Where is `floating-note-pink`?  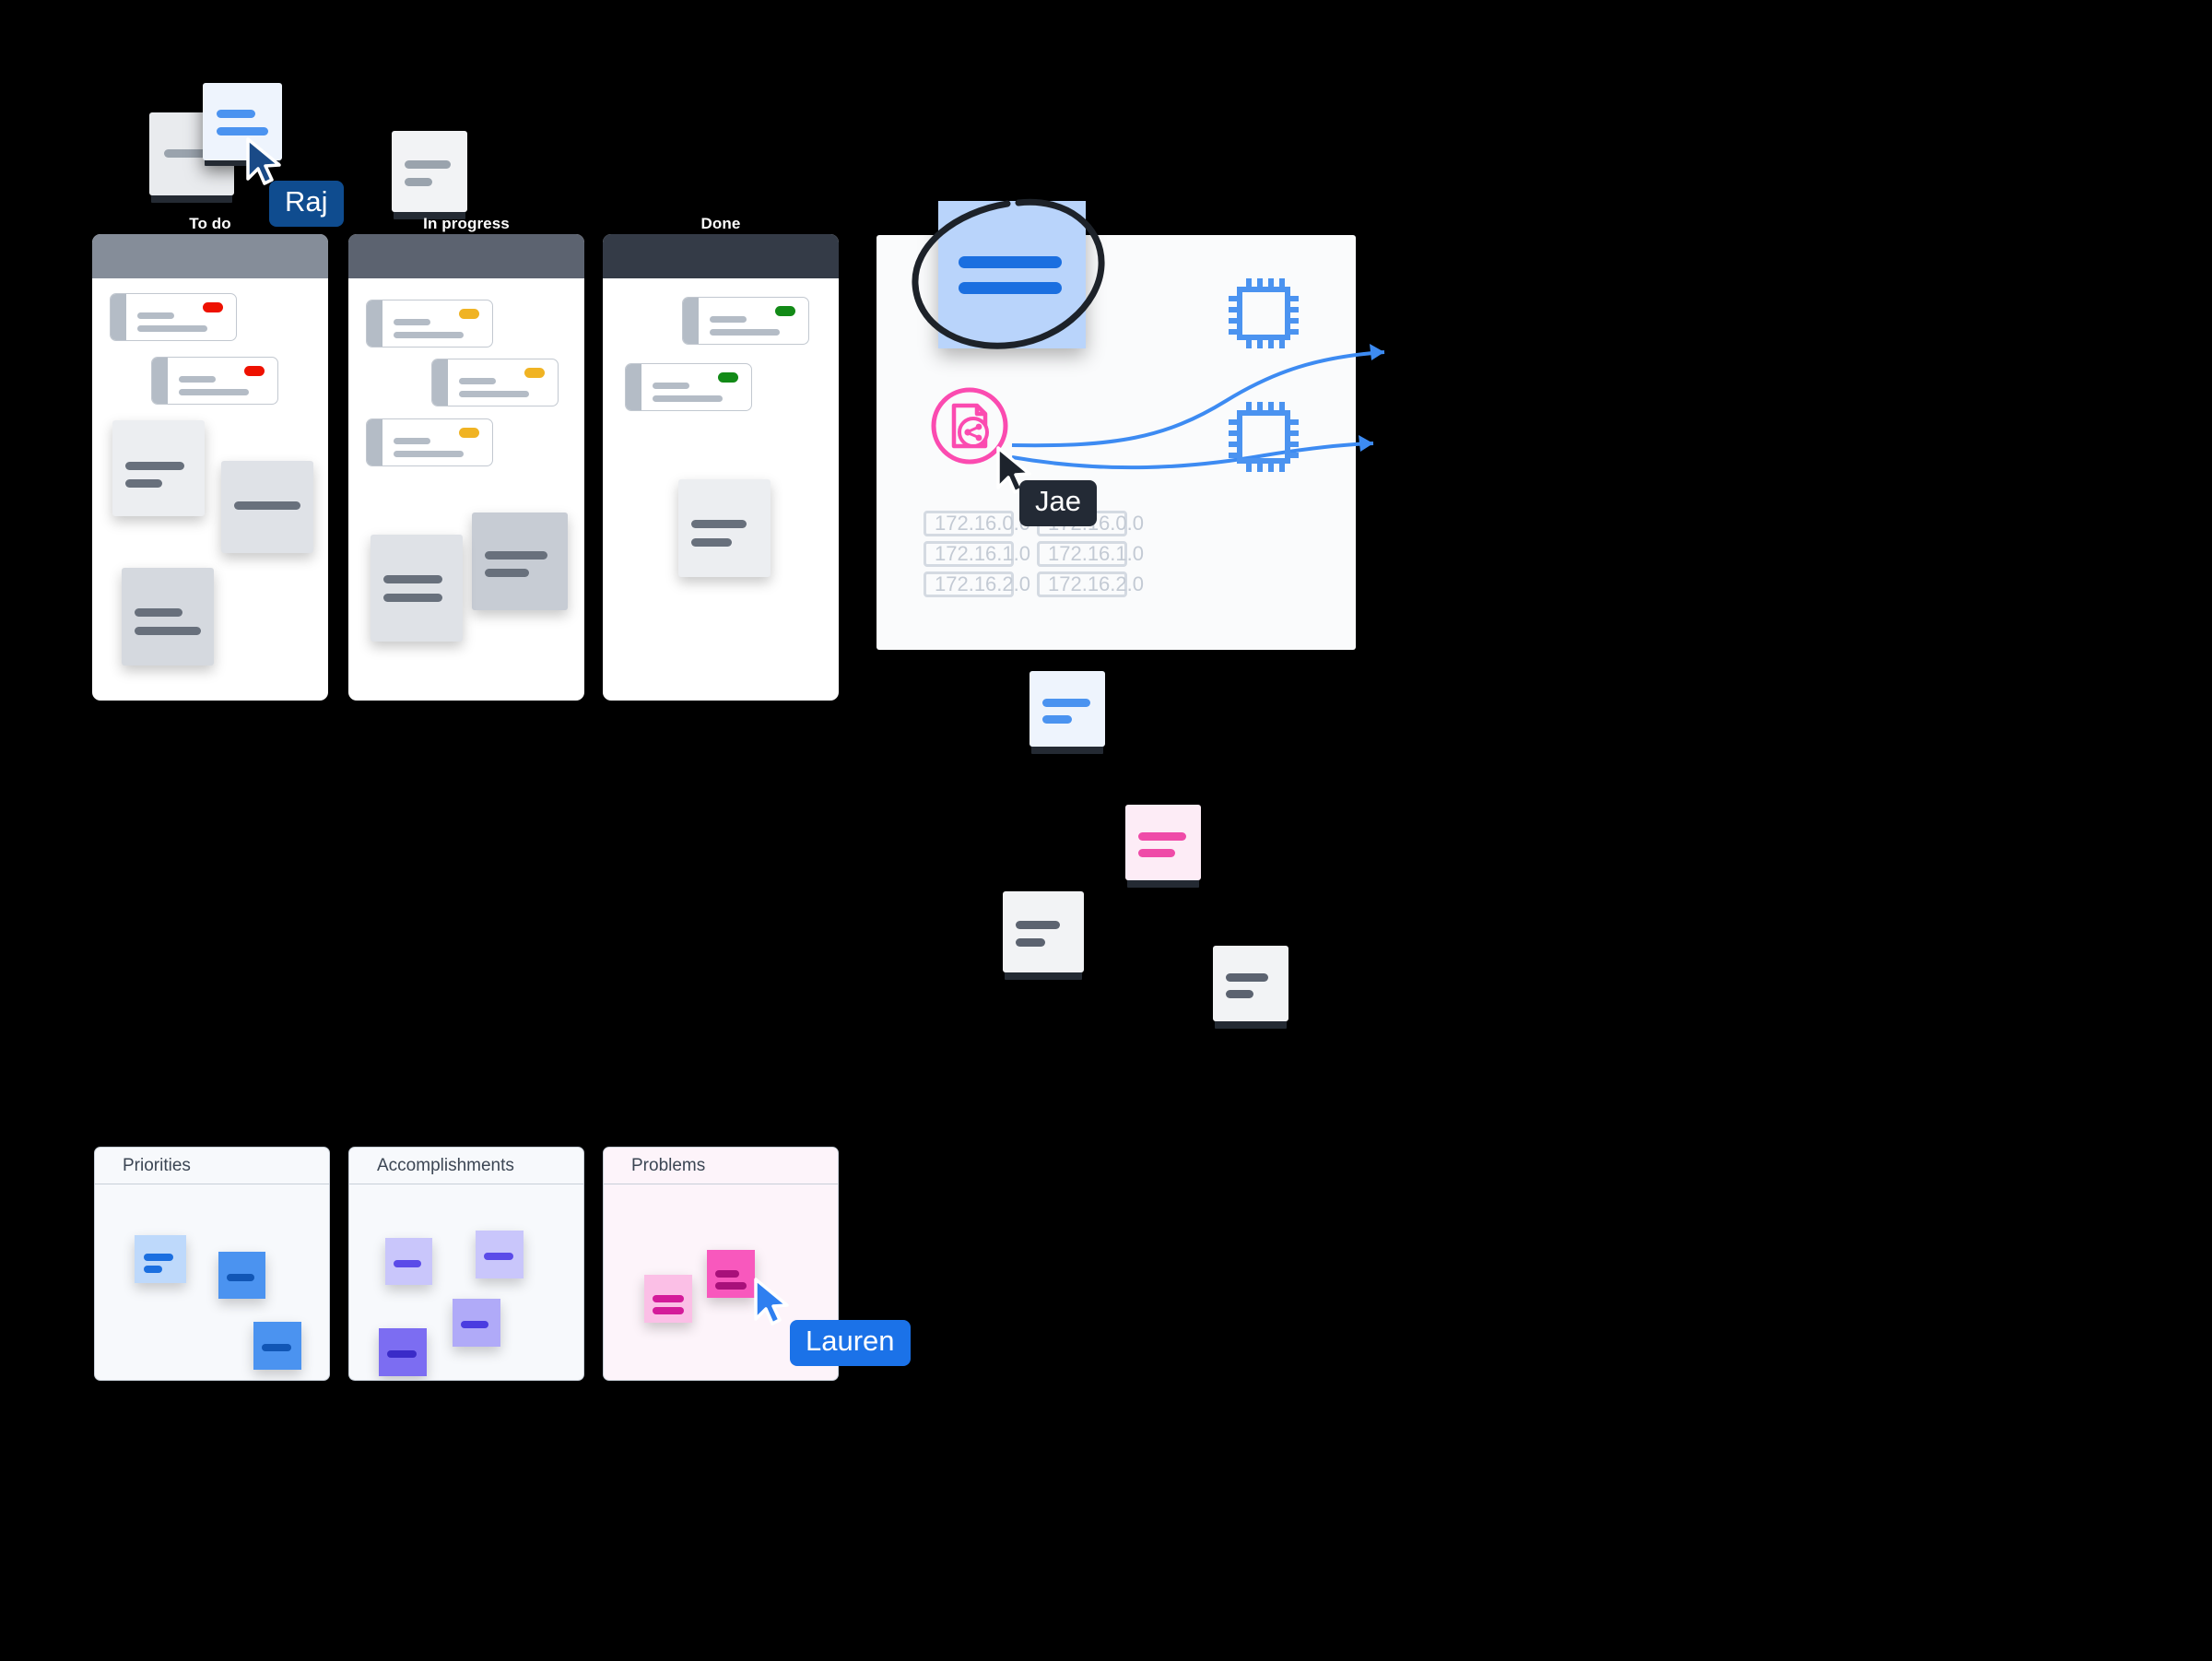
floating-note-pink is located at coordinates (1163, 842).